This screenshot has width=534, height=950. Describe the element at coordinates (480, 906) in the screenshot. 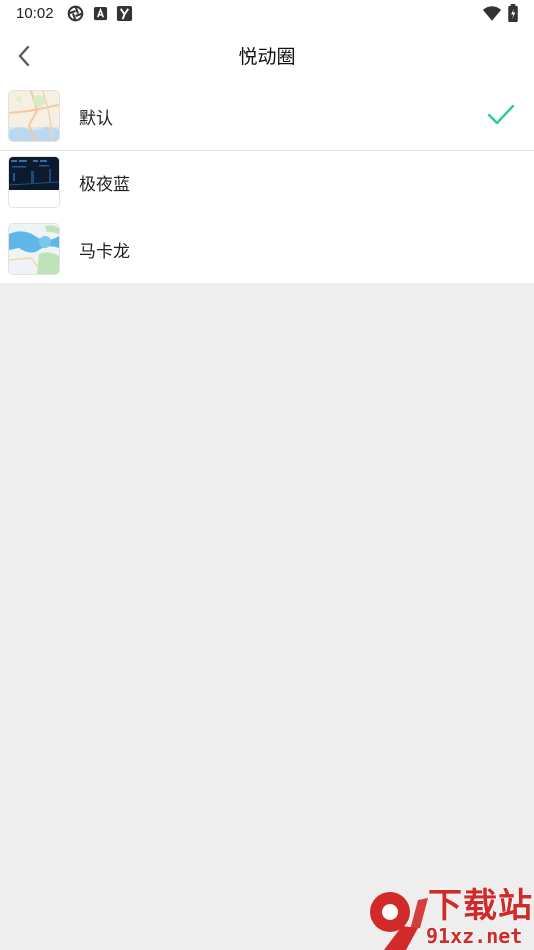

I see `watermark-title: 下载站` at that location.